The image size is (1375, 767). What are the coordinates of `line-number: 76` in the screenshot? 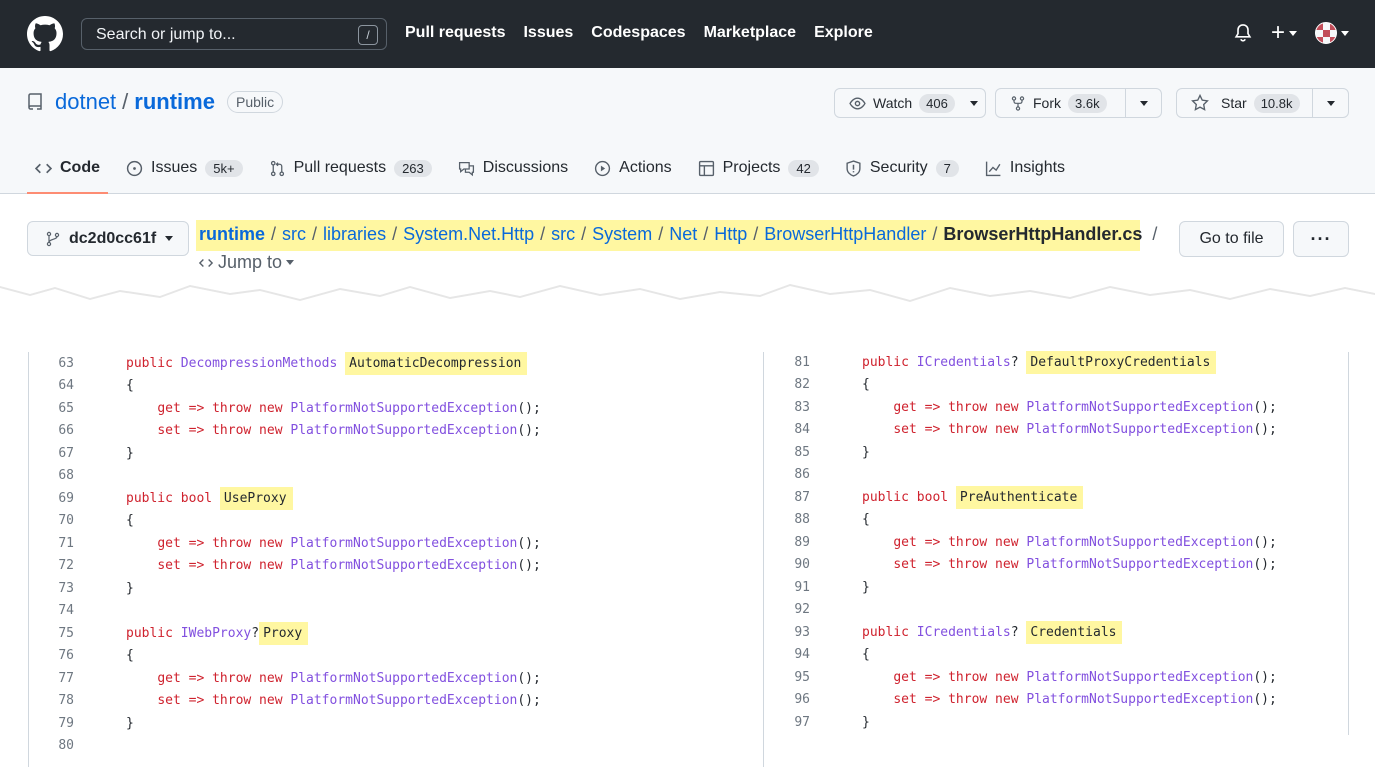 It's located at (51, 655).